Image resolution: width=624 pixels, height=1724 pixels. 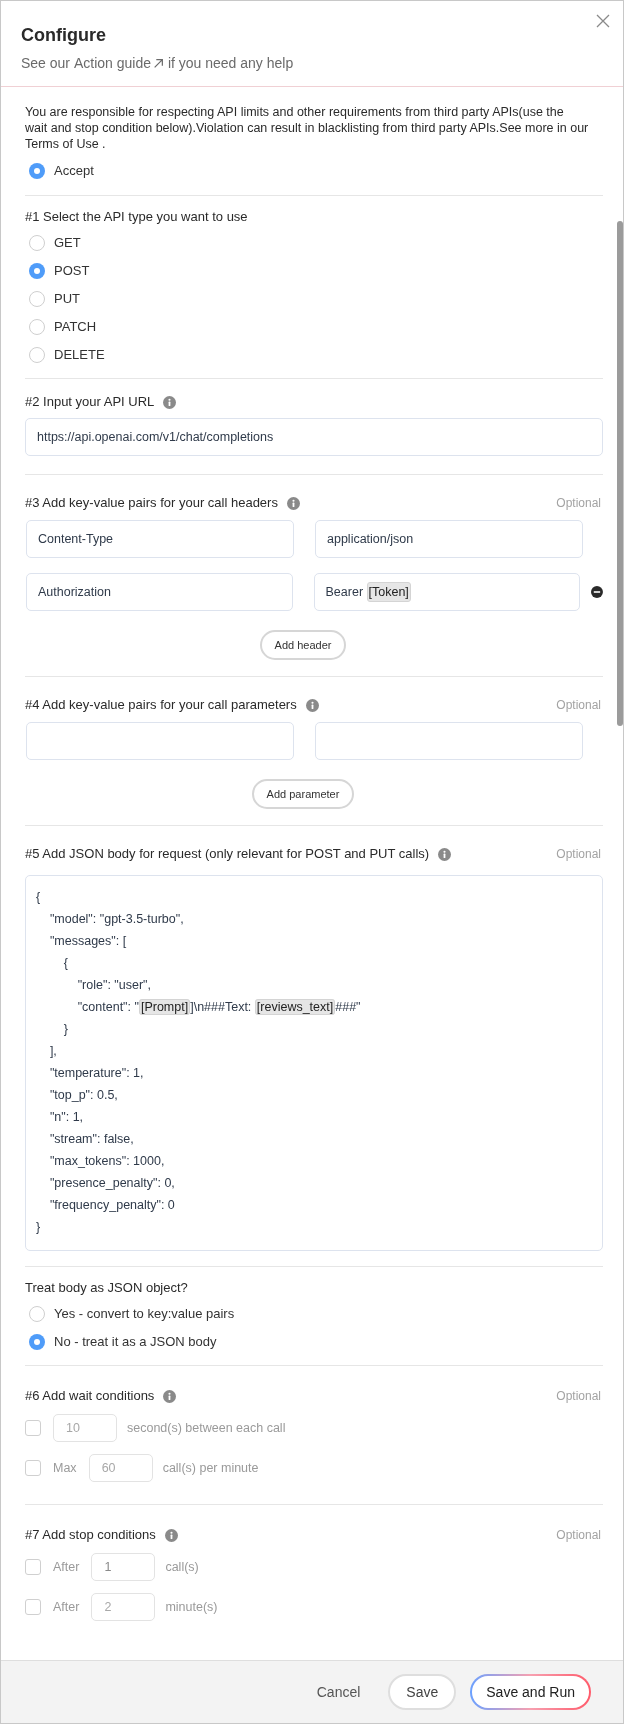 I want to click on url-field: https://api.openai.com/v1/chat/completions, so click(x=314, y=437).